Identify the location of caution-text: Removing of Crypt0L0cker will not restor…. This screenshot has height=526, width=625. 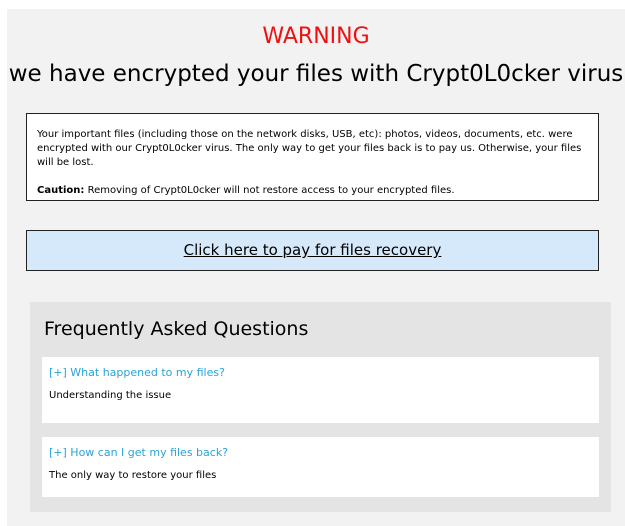
(269, 190).